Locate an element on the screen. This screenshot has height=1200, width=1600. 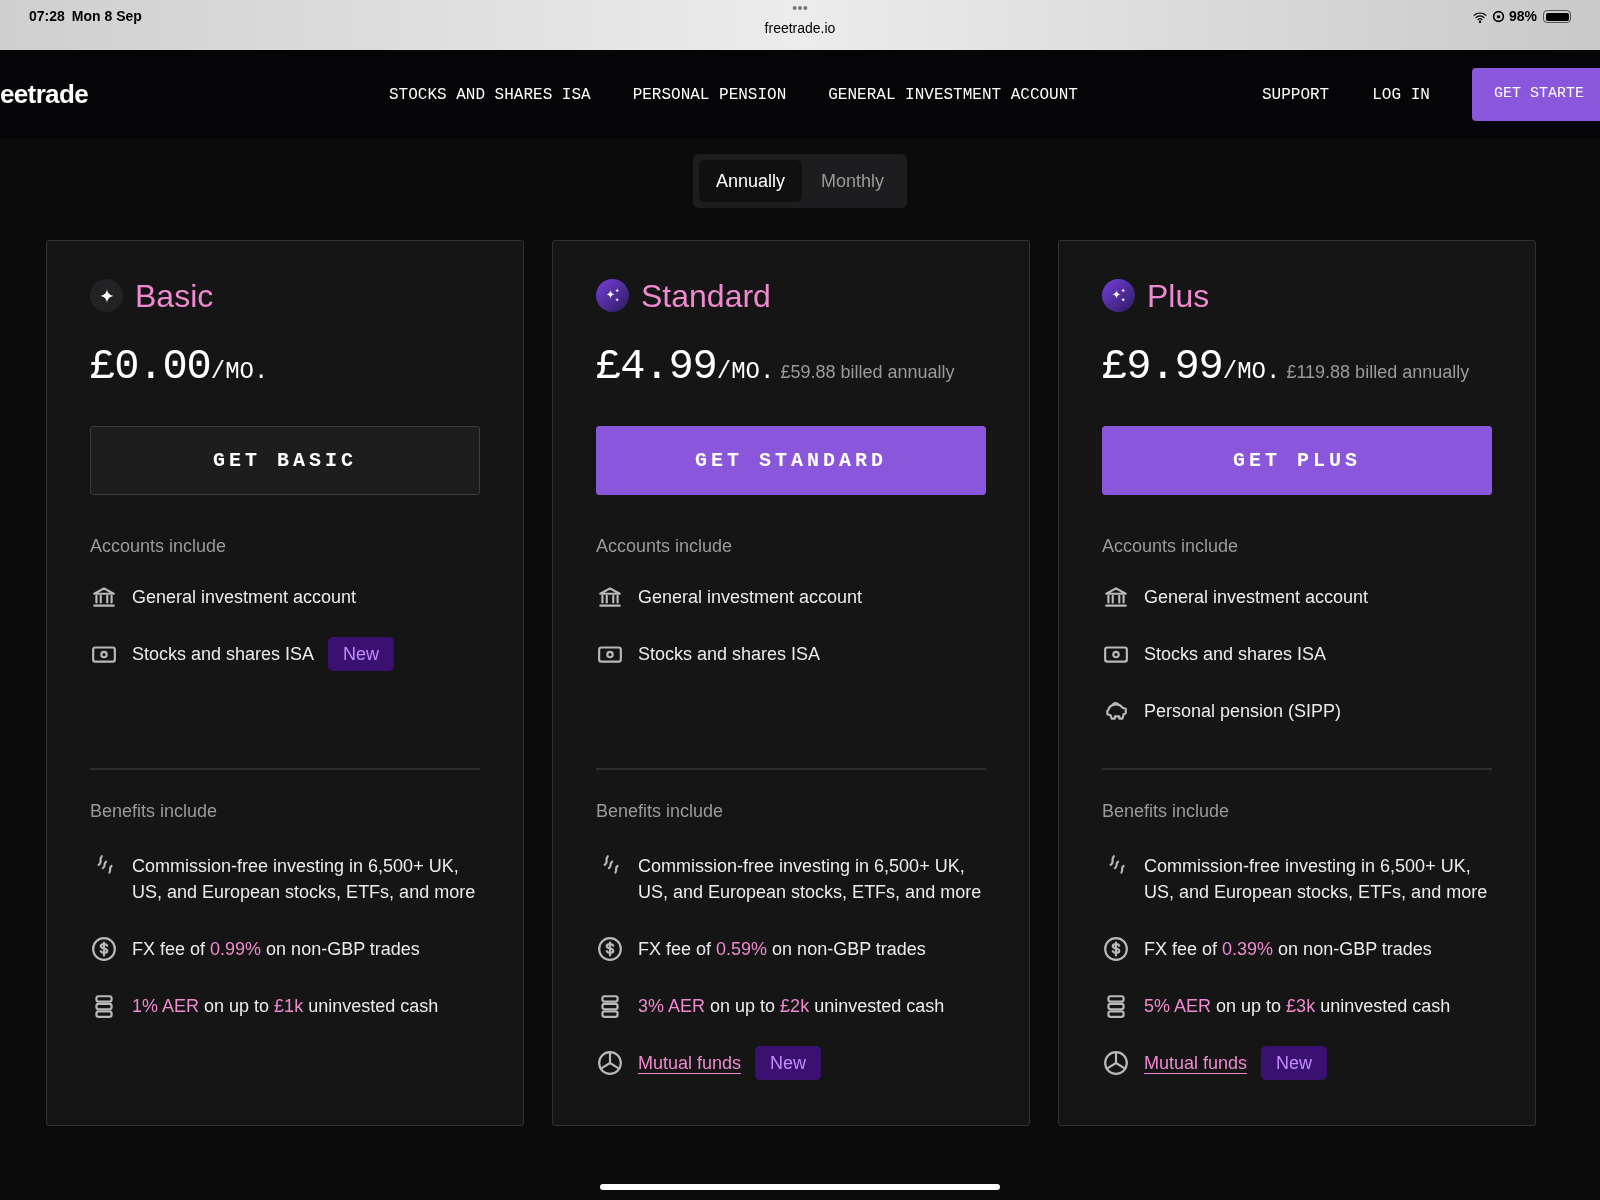
battery-percent: 98% is located at coordinates (1522, 16).